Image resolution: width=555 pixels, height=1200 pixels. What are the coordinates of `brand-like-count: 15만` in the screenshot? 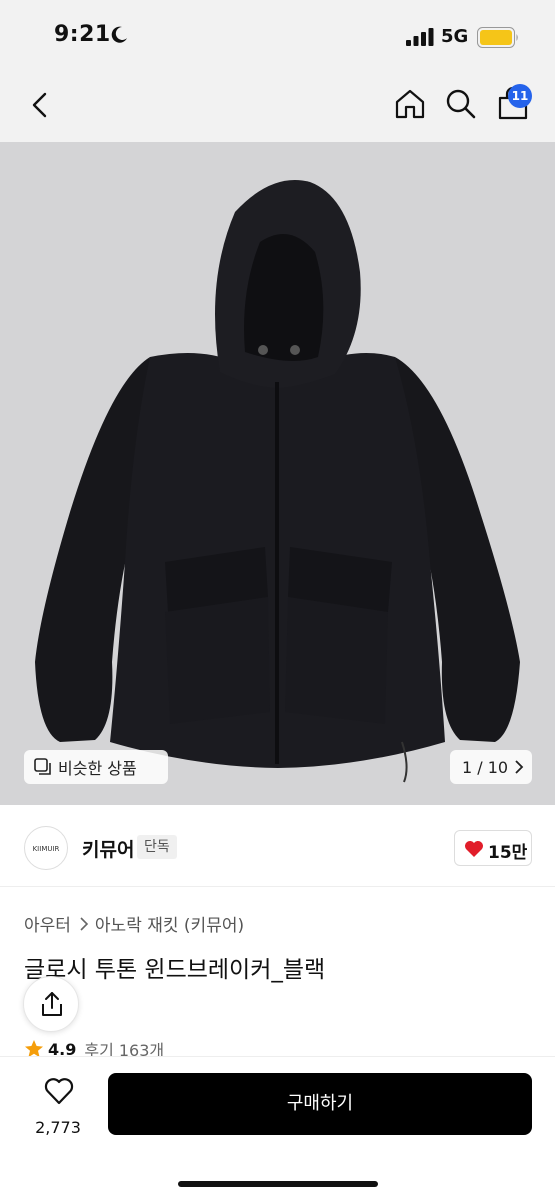 It's located at (508, 853).